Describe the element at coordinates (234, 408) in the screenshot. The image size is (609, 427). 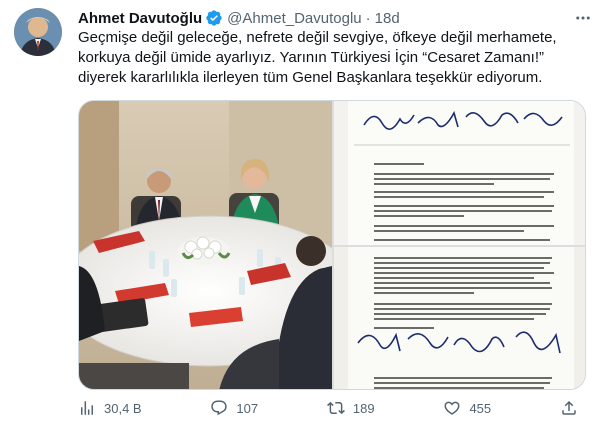
I see `reply-button: 107` at that location.